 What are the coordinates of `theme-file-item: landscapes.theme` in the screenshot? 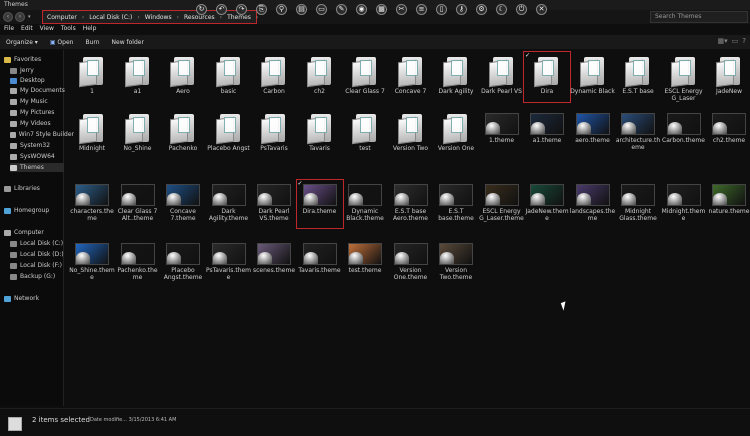 It's located at (593, 203).